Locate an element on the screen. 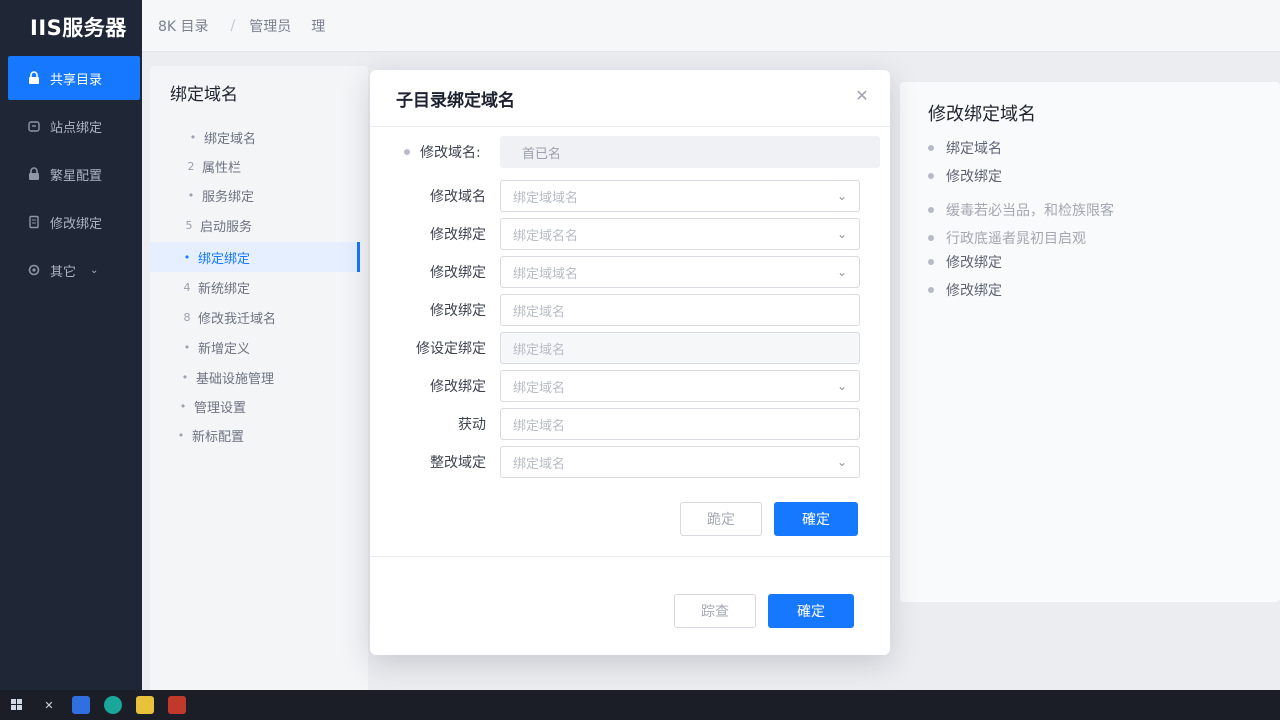 The image size is (1280, 720). breadcrumb-item: 理 is located at coordinates (318, 26).